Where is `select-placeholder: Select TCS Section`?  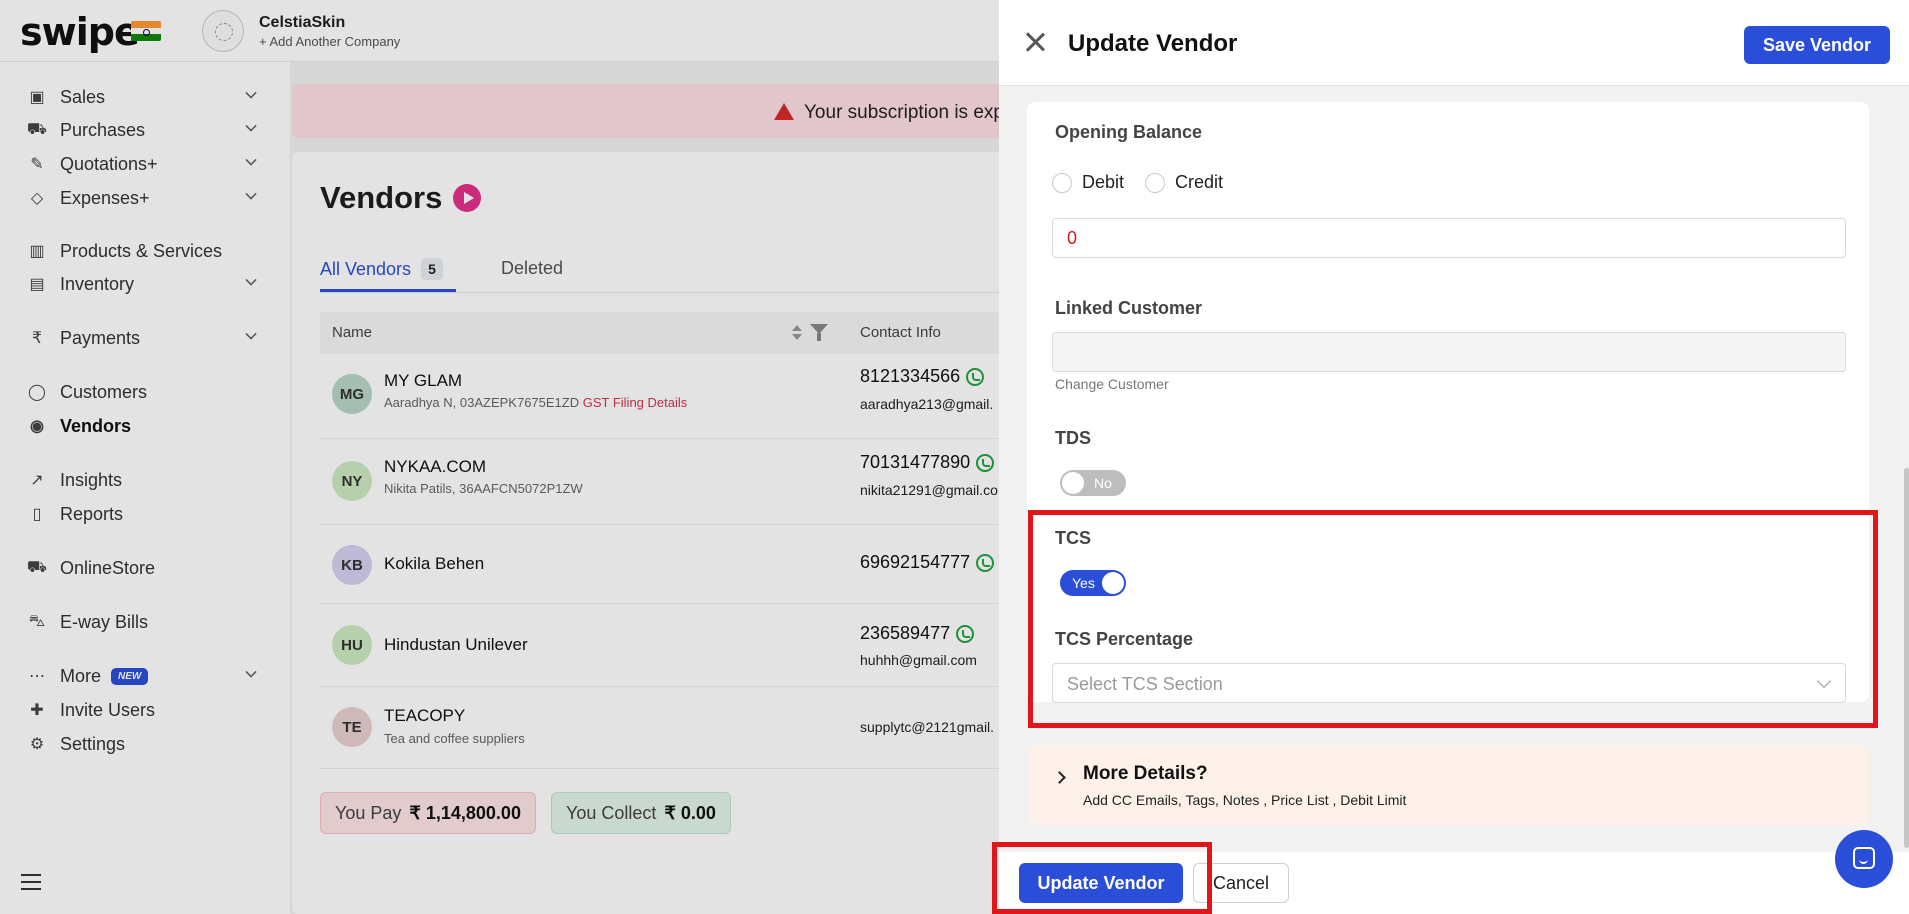 select-placeholder: Select TCS Section is located at coordinates (1145, 684).